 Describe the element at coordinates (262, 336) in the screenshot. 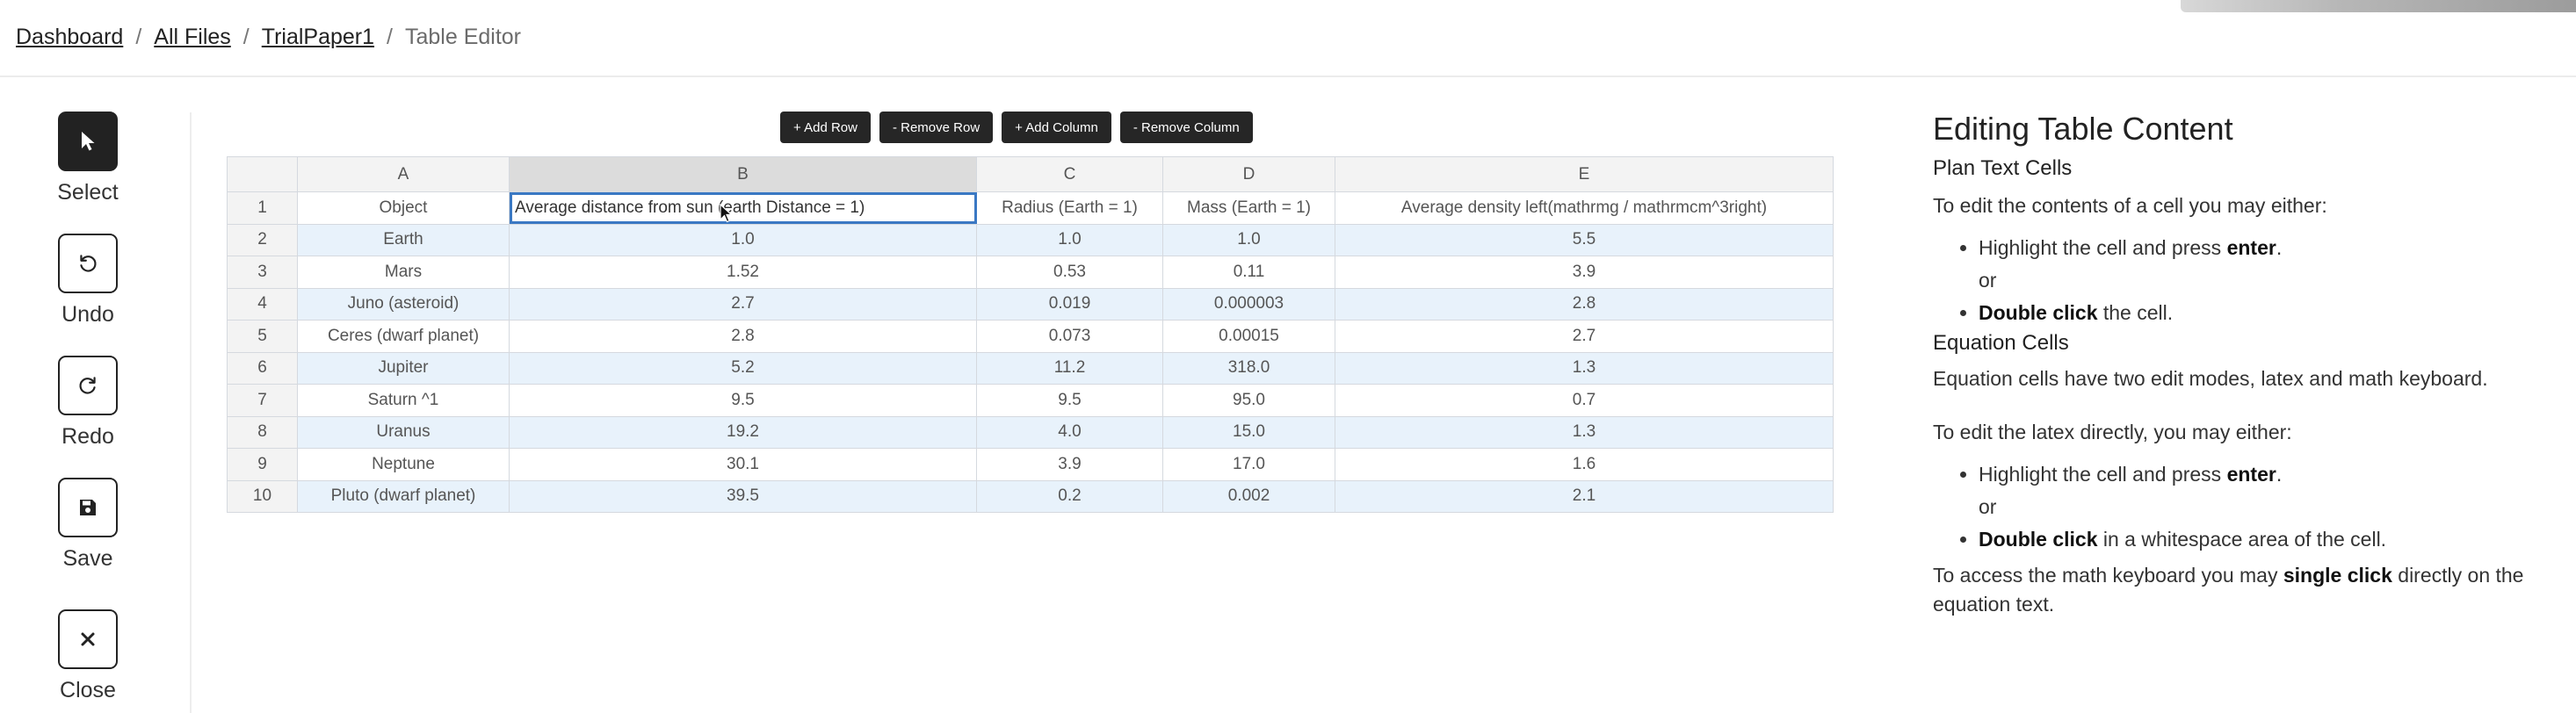

I see `row-header: 5` at that location.